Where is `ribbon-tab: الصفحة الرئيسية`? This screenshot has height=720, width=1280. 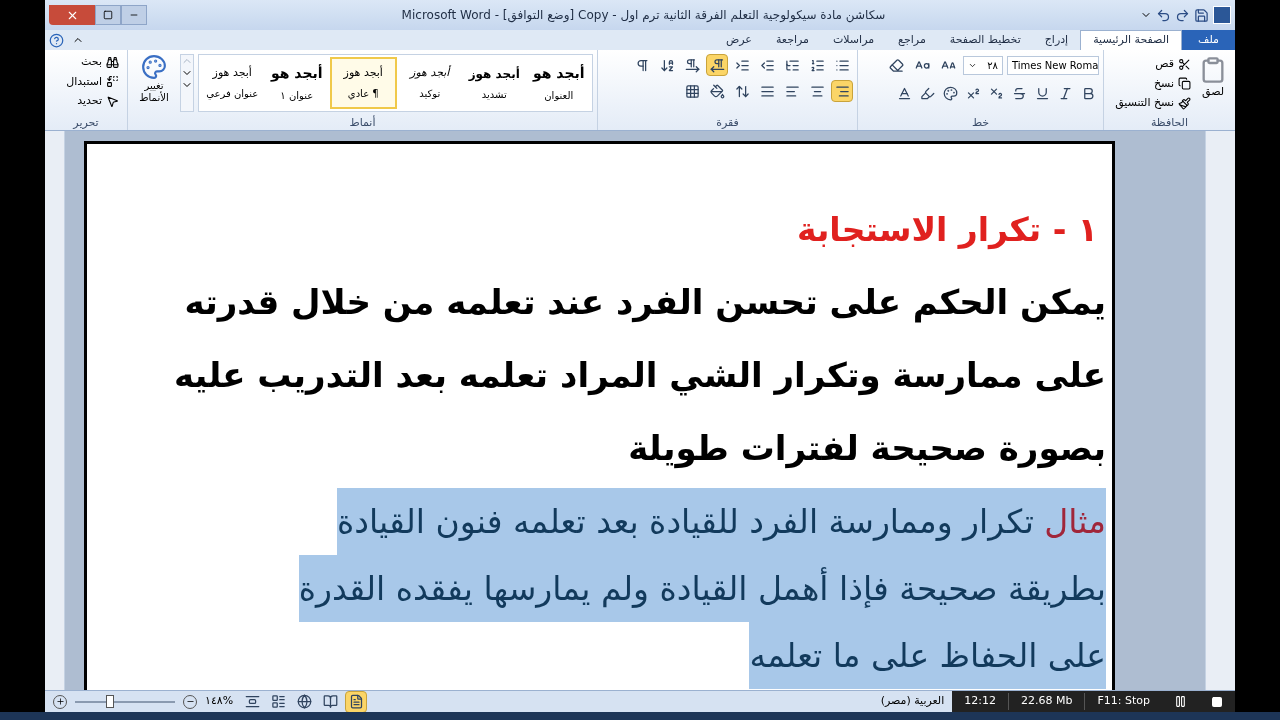 ribbon-tab: الصفحة الرئيسية is located at coordinates (1131, 40).